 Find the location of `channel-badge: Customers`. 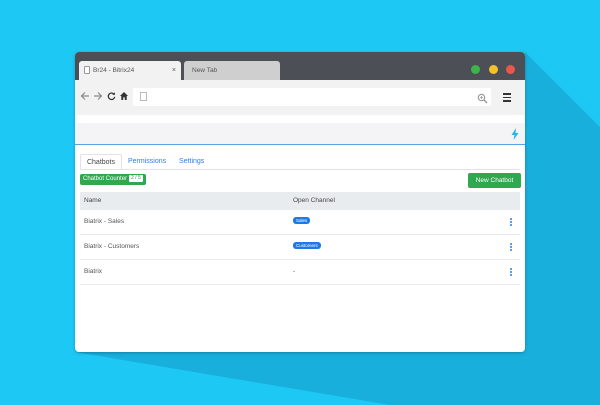

channel-badge: Customers is located at coordinates (307, 245).